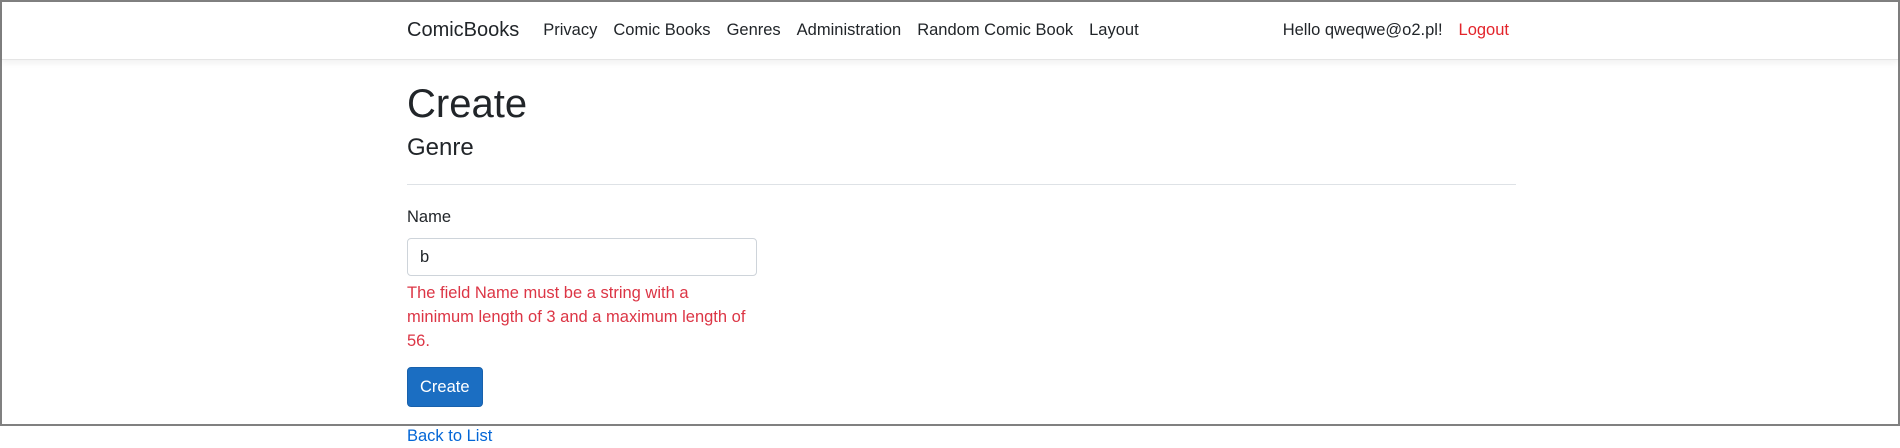 Image resolution: width=1900 pixels, height=448 pixels. I want to click on nav-link-administration: Administration, so click(849, 30).